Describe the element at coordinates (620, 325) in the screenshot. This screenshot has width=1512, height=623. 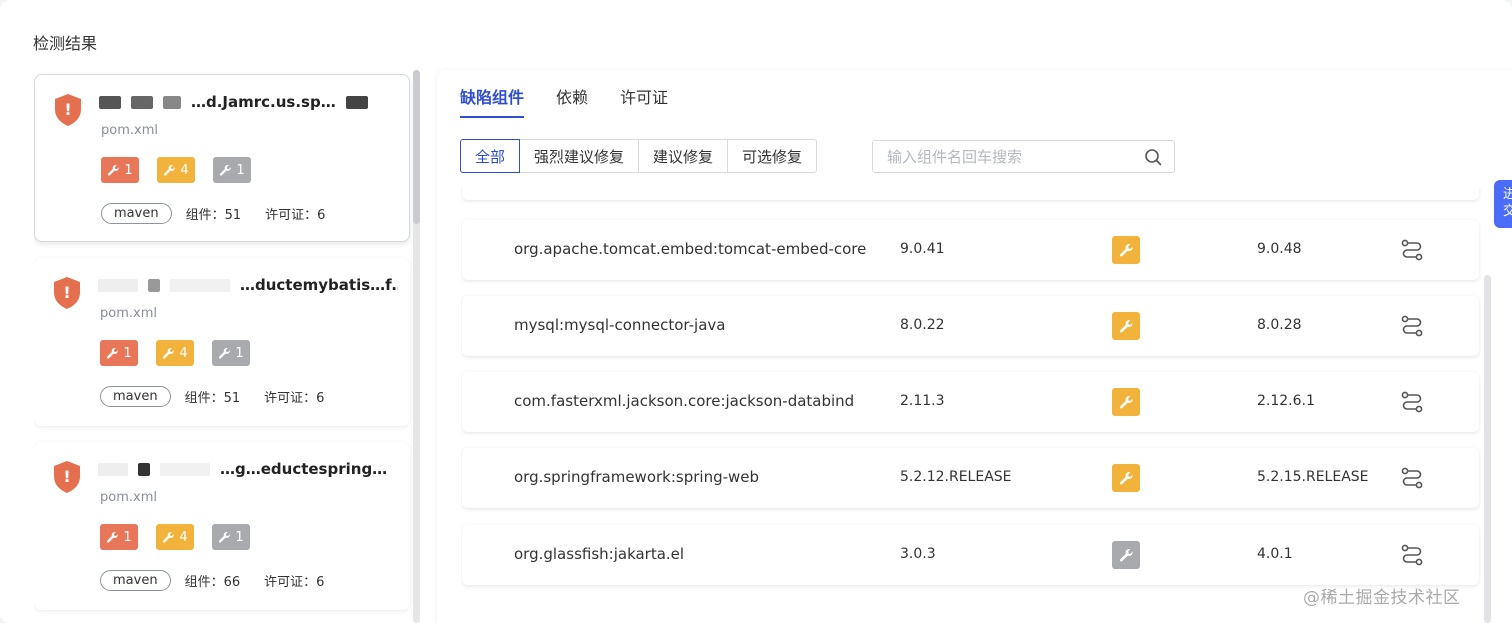
I see `component-name: mysql:mysql-connector-java` at that location.